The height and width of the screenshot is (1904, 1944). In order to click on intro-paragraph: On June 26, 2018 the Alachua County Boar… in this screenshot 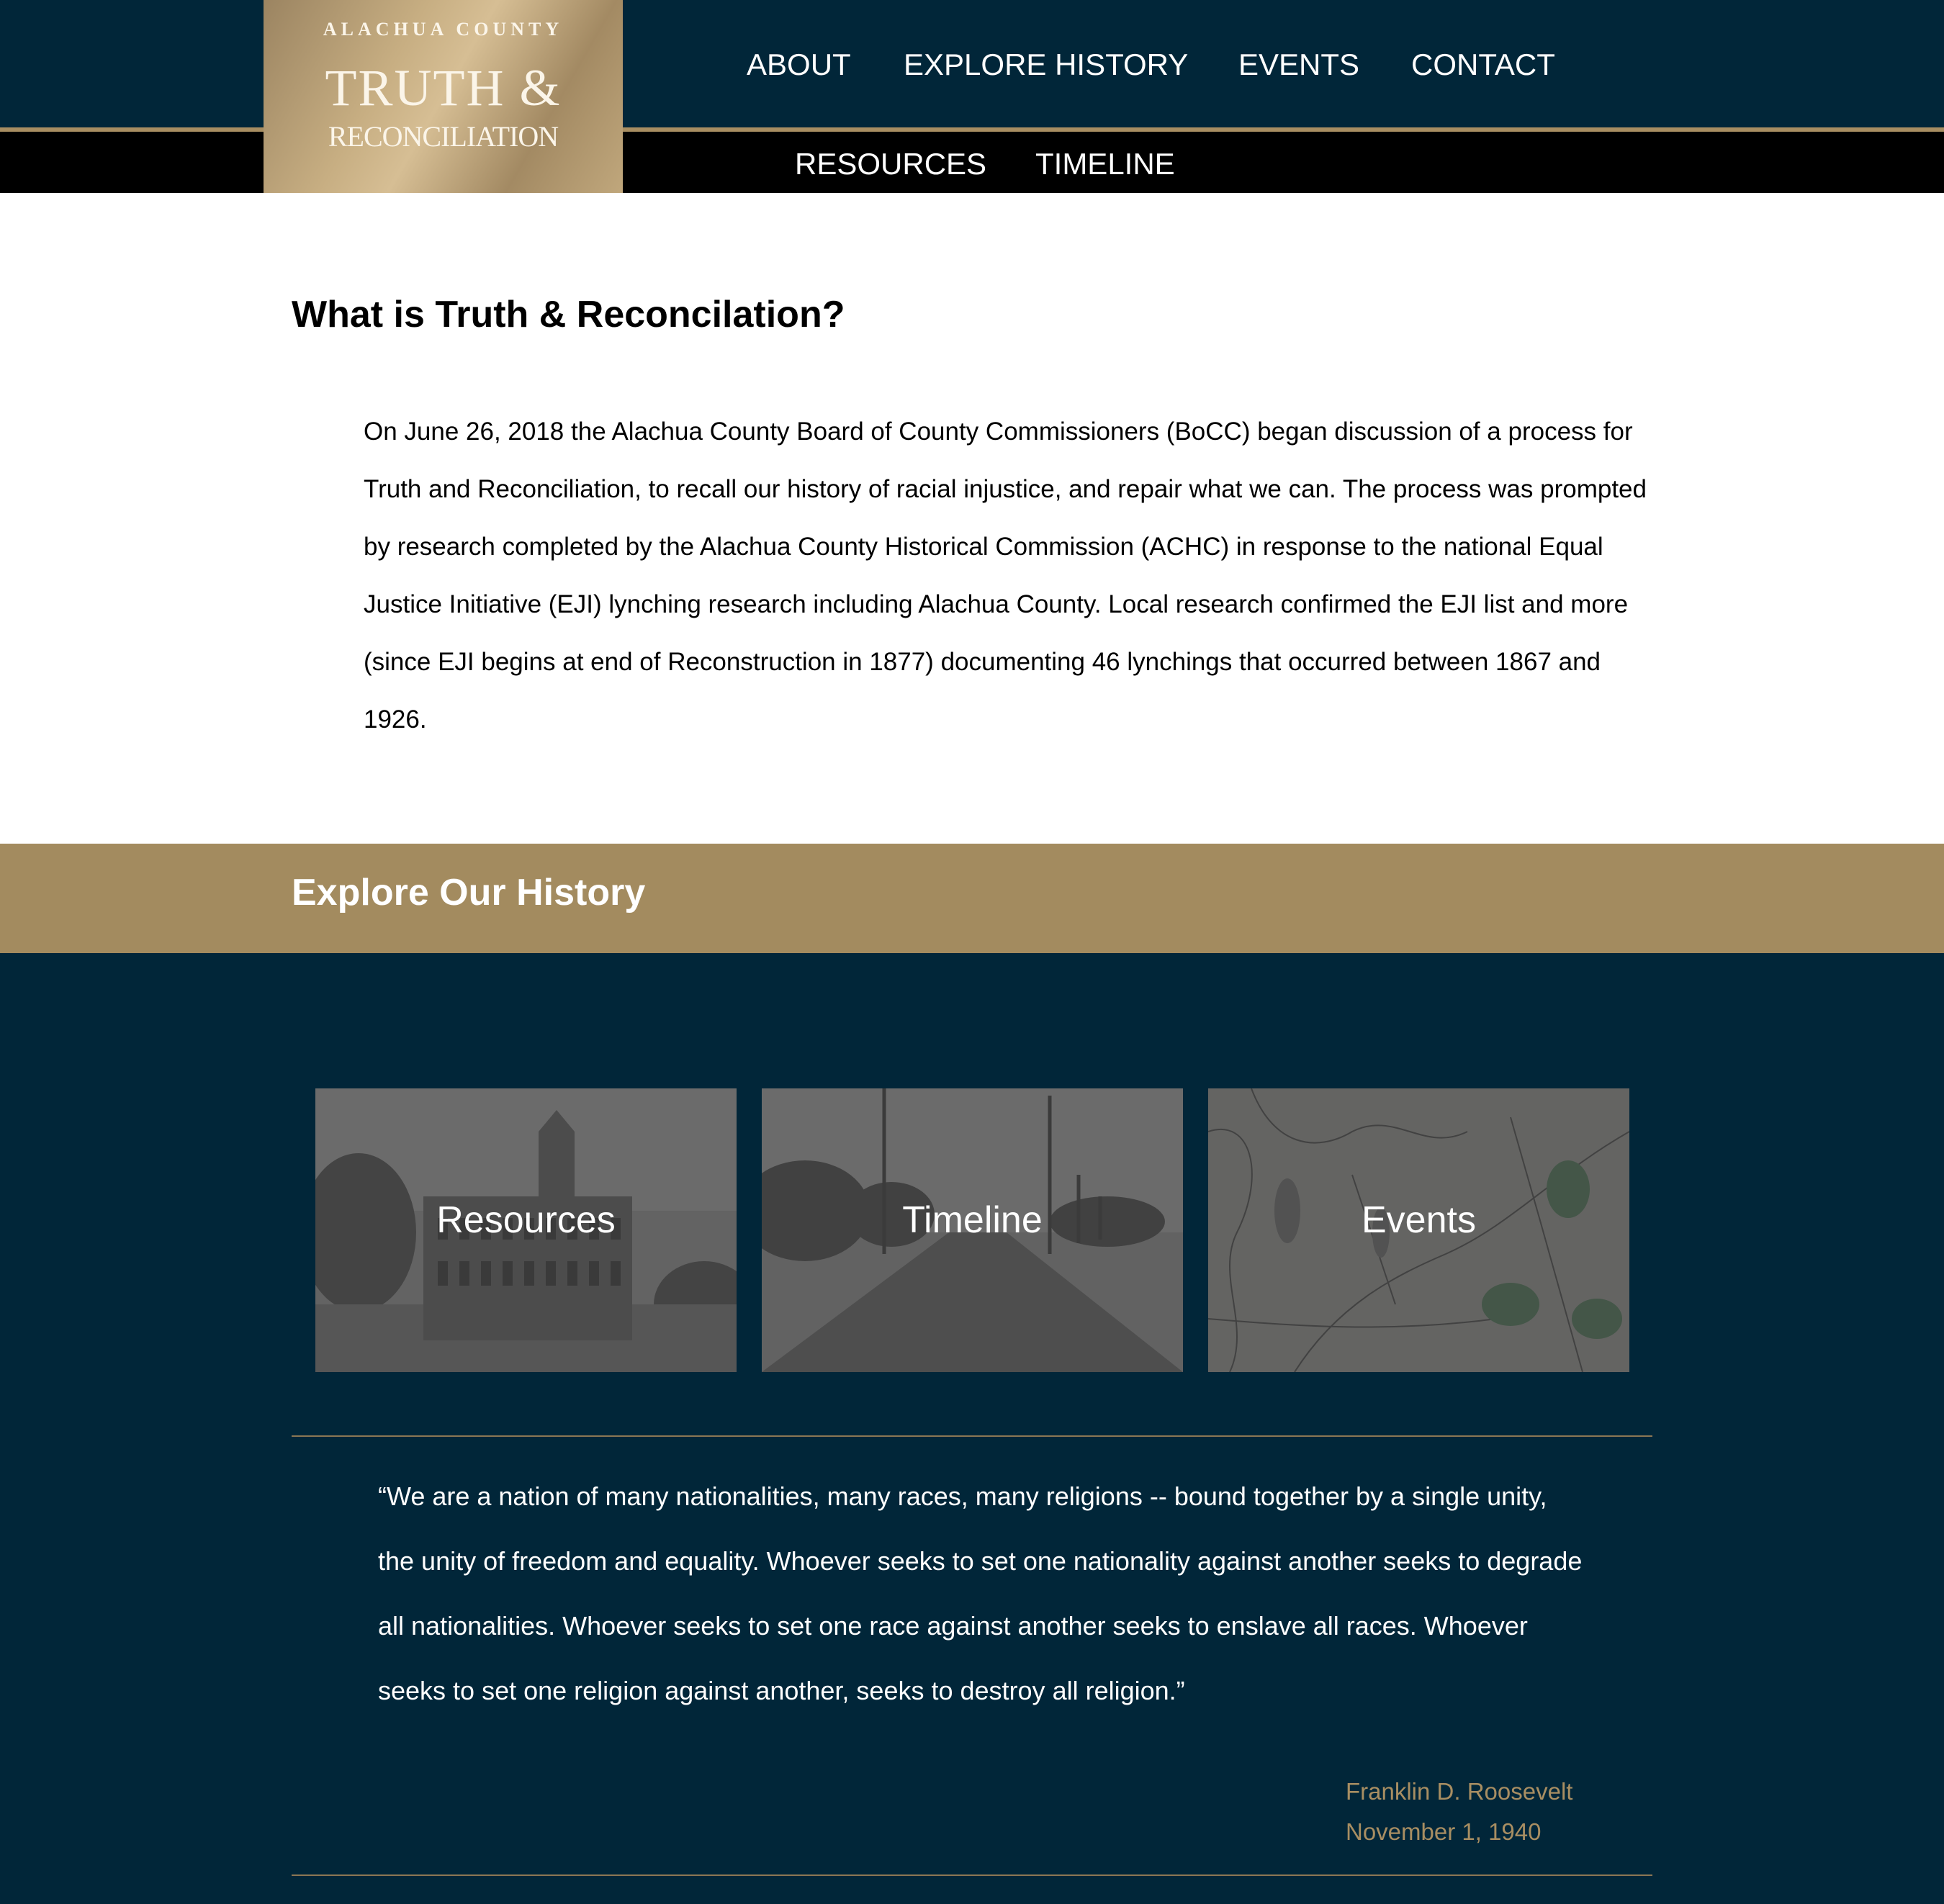, I will do `click(1005, 576)`.